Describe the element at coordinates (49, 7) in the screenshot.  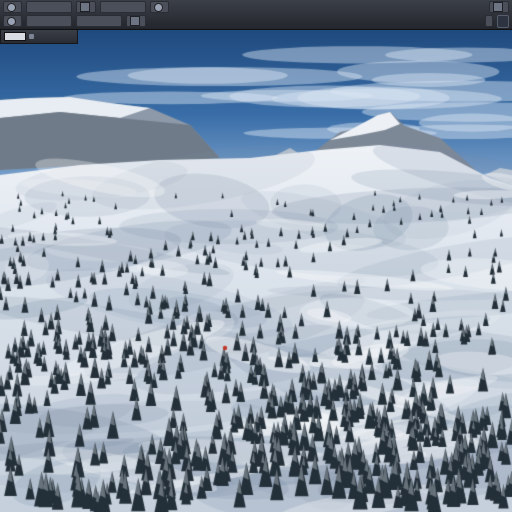
I see `toolbar-menu-edit` at that location.